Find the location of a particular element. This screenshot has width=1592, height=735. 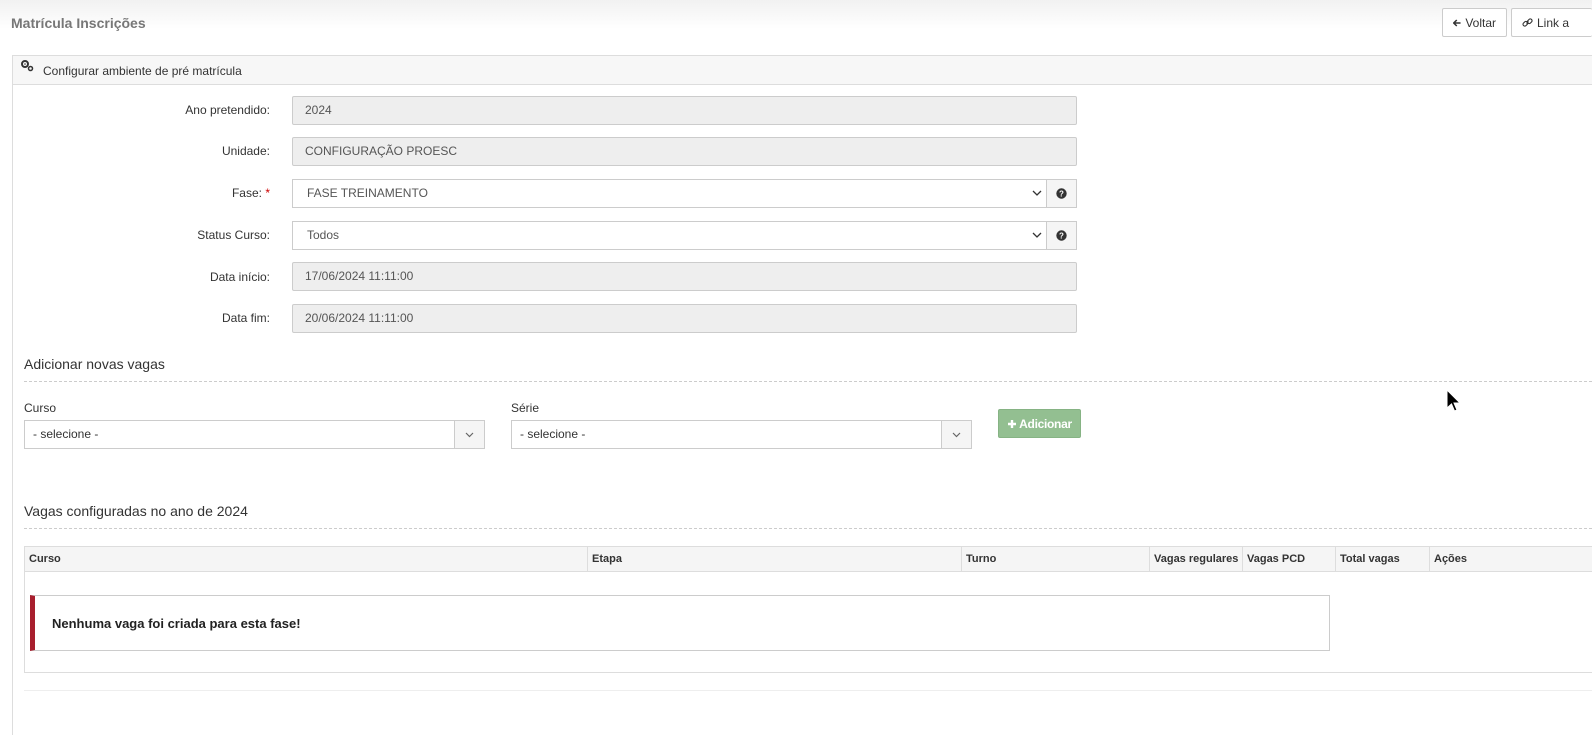

plus-icon is located at coordinates (1012, 423).